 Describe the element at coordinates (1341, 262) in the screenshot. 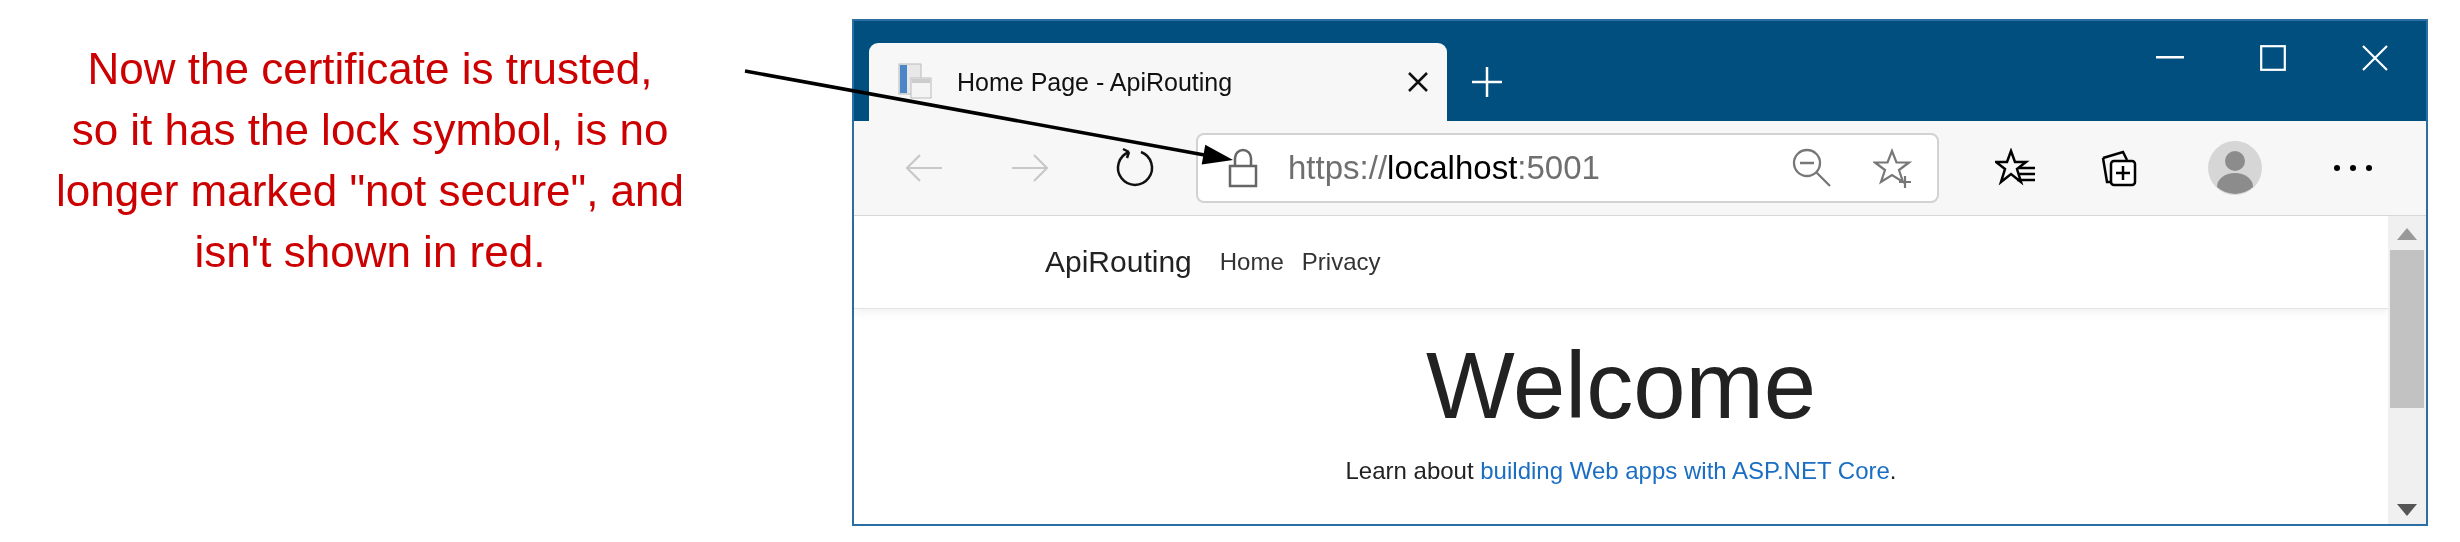

I see `nav-link: Privacy` at that location.